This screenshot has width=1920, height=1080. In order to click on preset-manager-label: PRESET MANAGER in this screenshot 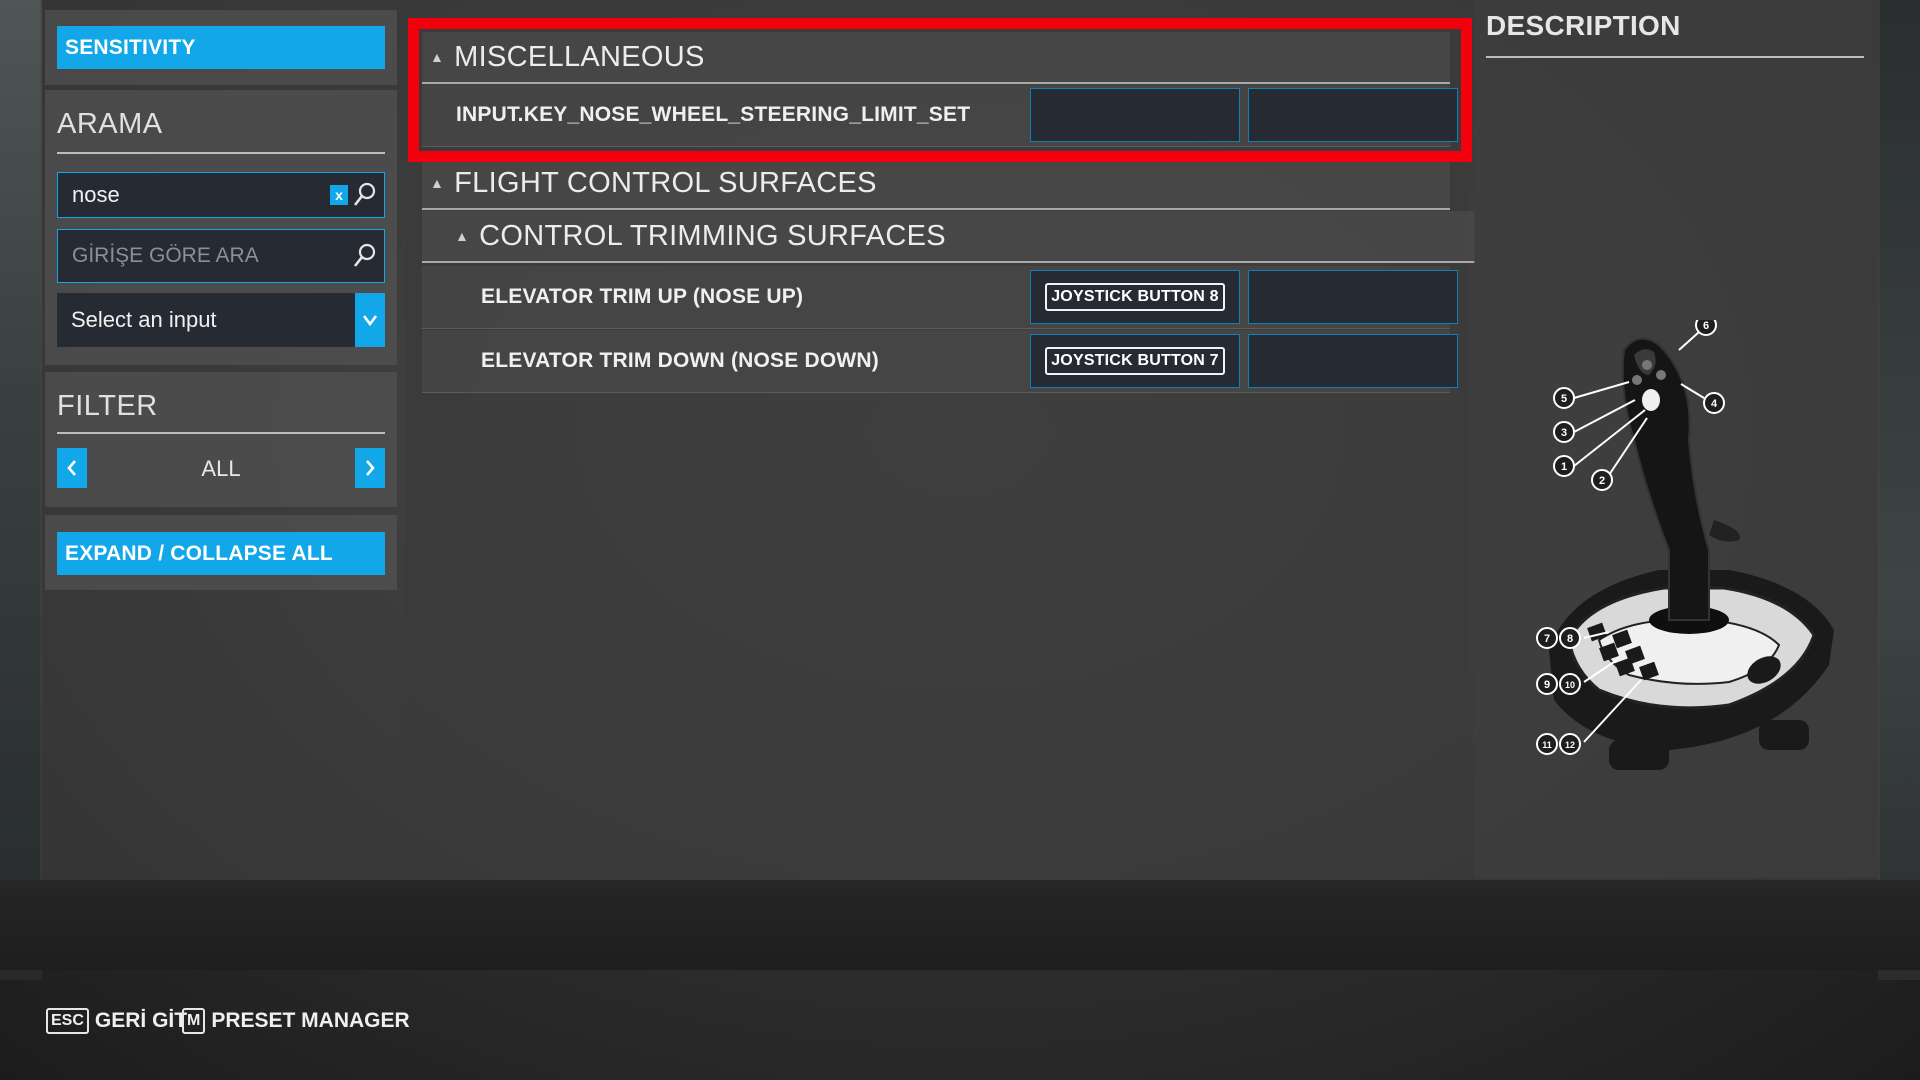, I will do `click(310, 1020)`.